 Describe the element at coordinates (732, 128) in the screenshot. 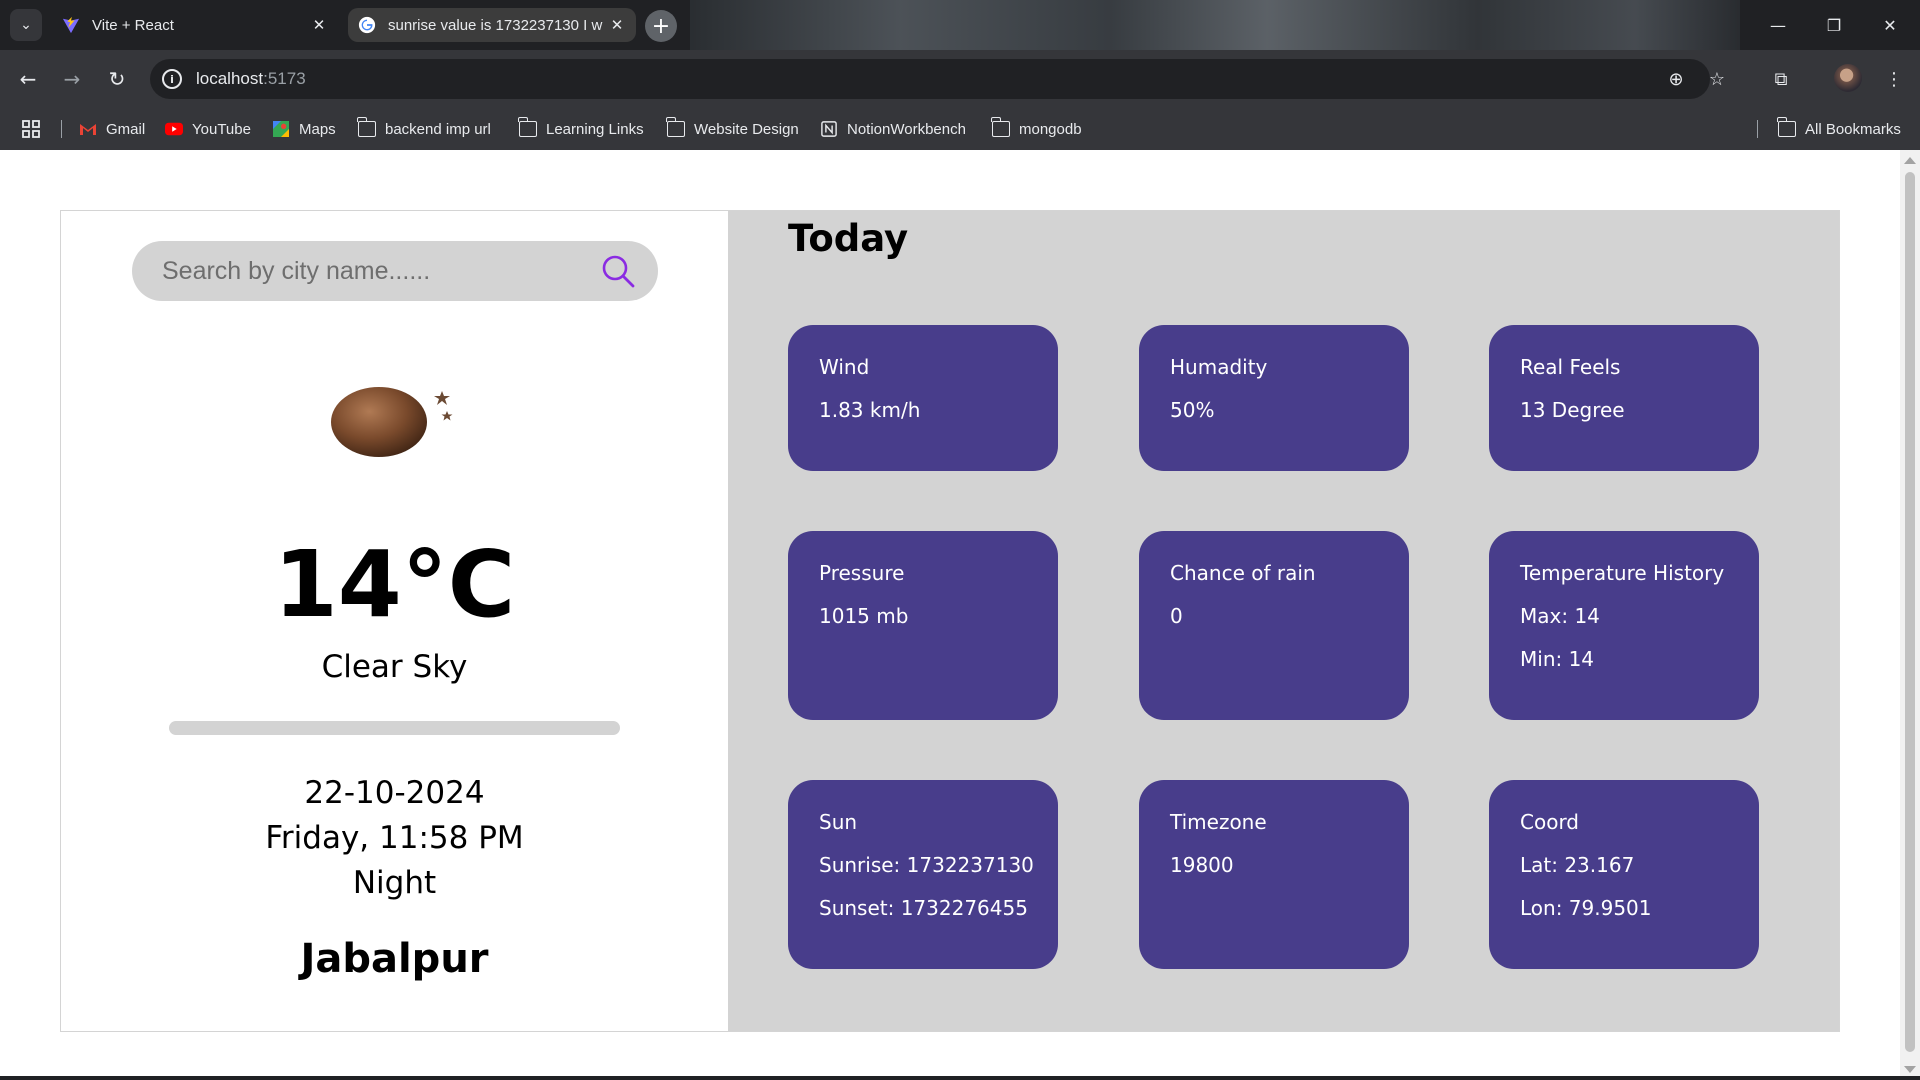

I see `bookmark-folder-website-design: Website Design` at that location.